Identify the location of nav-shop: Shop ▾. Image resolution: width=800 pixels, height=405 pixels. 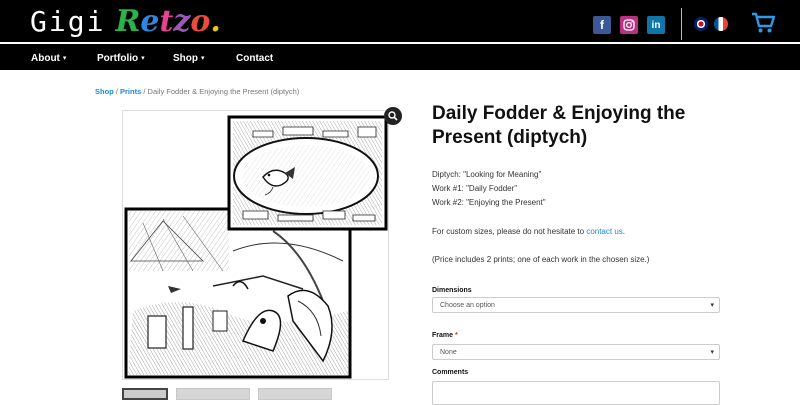
(189, 58).